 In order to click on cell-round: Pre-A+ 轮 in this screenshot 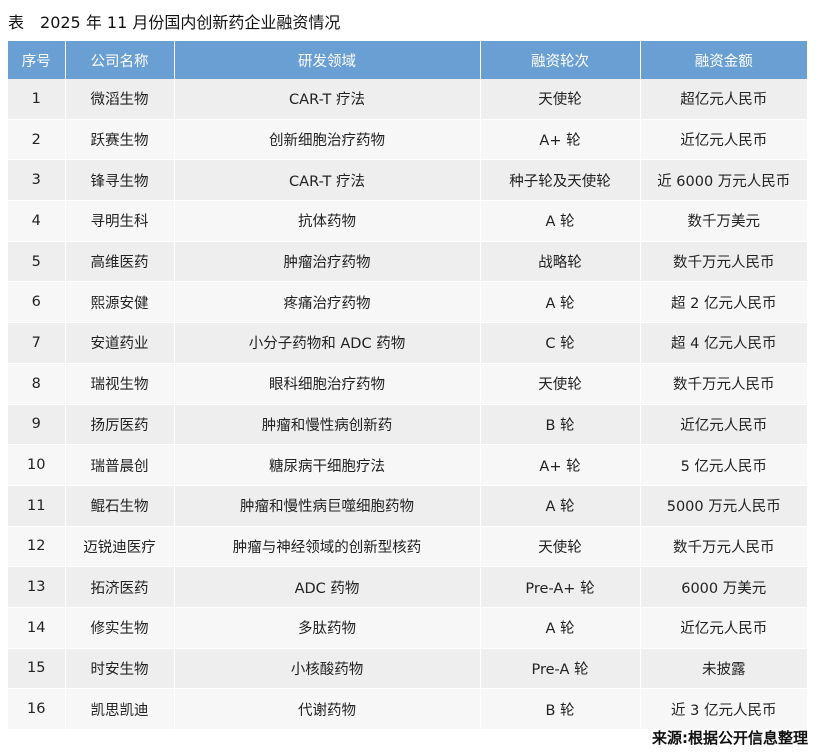, I will do `click(560, 587)`.